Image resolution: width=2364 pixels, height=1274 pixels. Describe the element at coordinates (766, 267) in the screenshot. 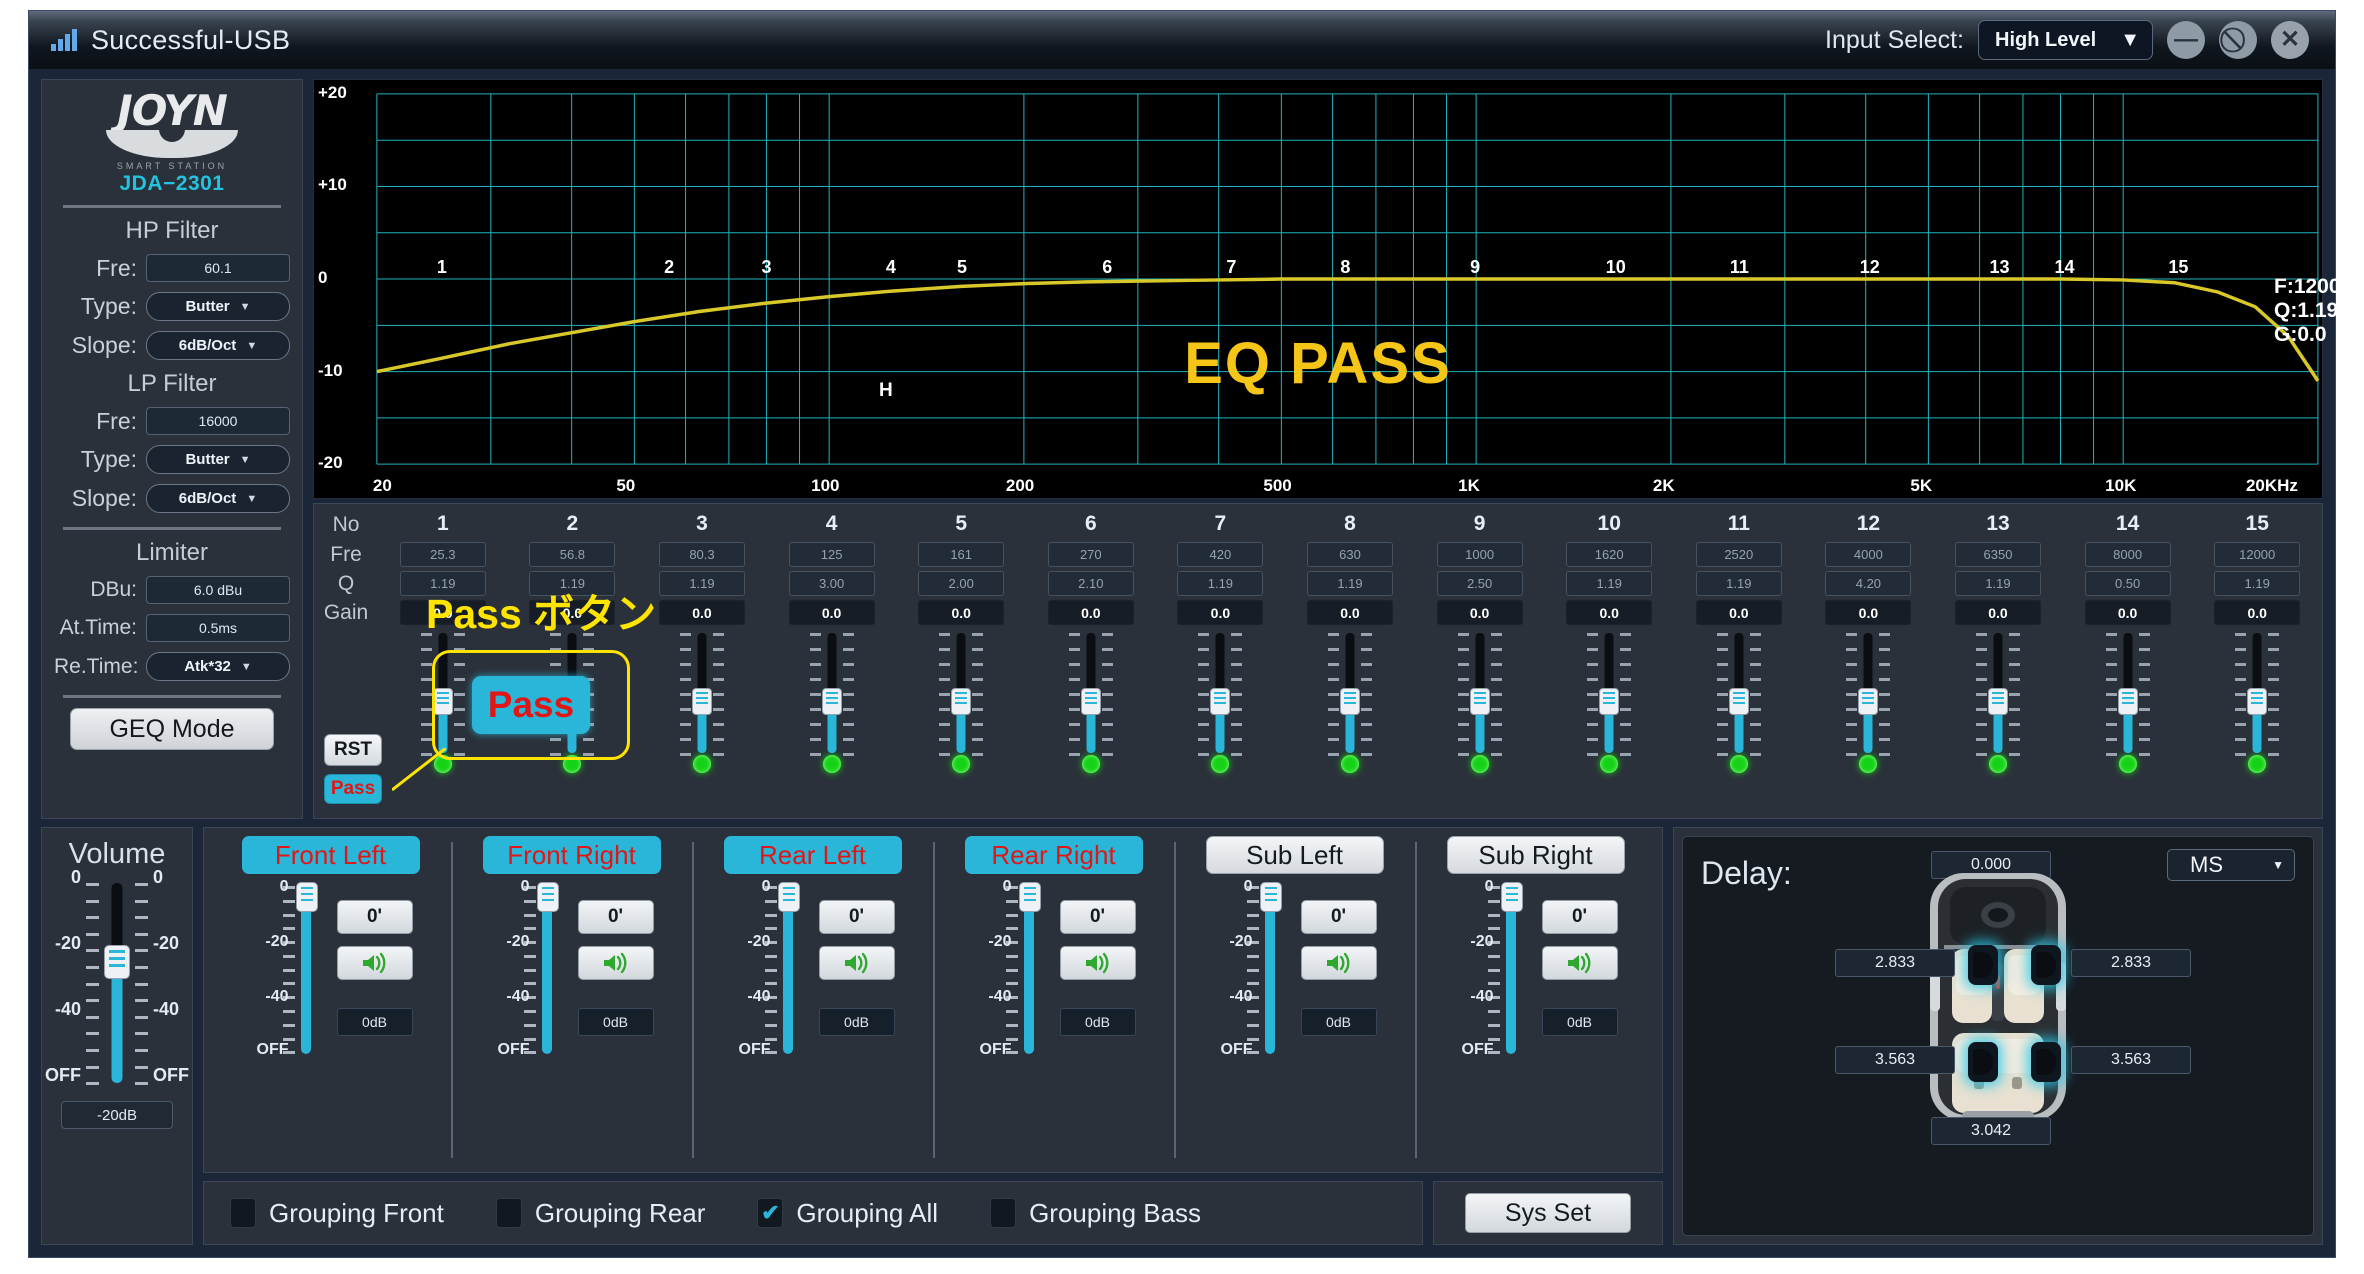

I see `eq-band-marker: 3` at that location.